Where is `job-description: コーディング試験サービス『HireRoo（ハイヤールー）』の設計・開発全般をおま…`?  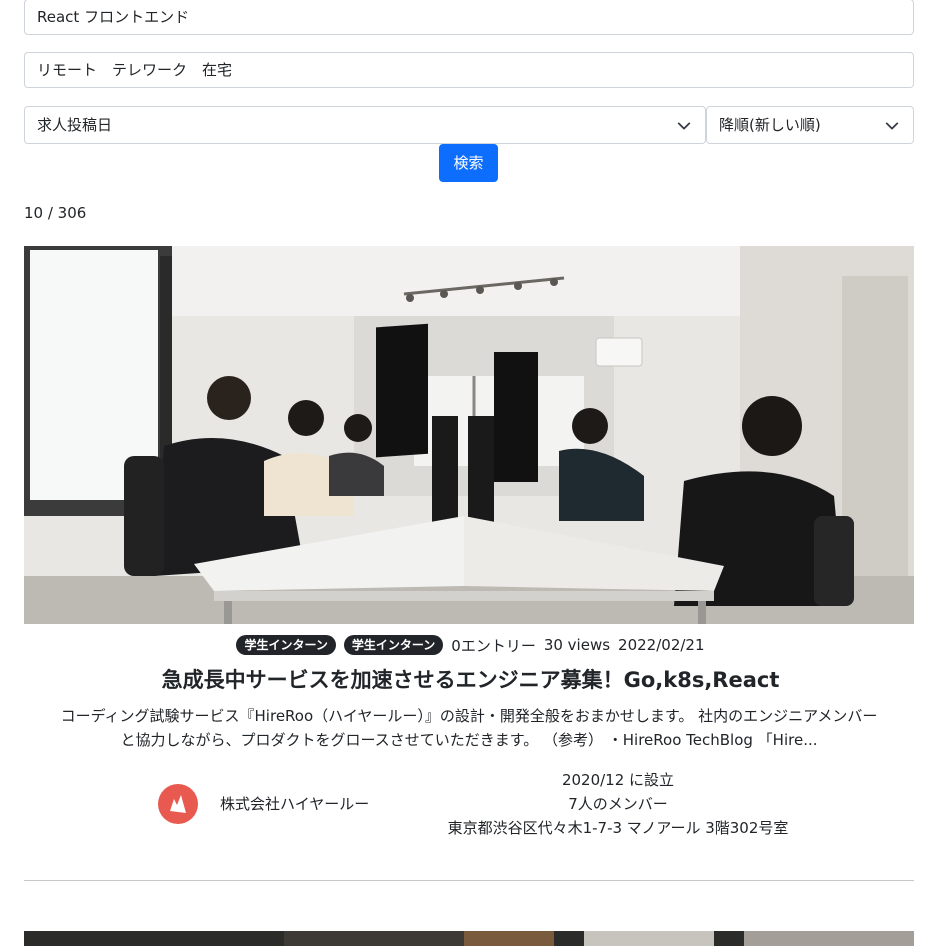
job-description: コーディング試験サービス『HireRoo（ハイヤールー）』の設計・開発全般をおま… is located at coordinates (469, 728).